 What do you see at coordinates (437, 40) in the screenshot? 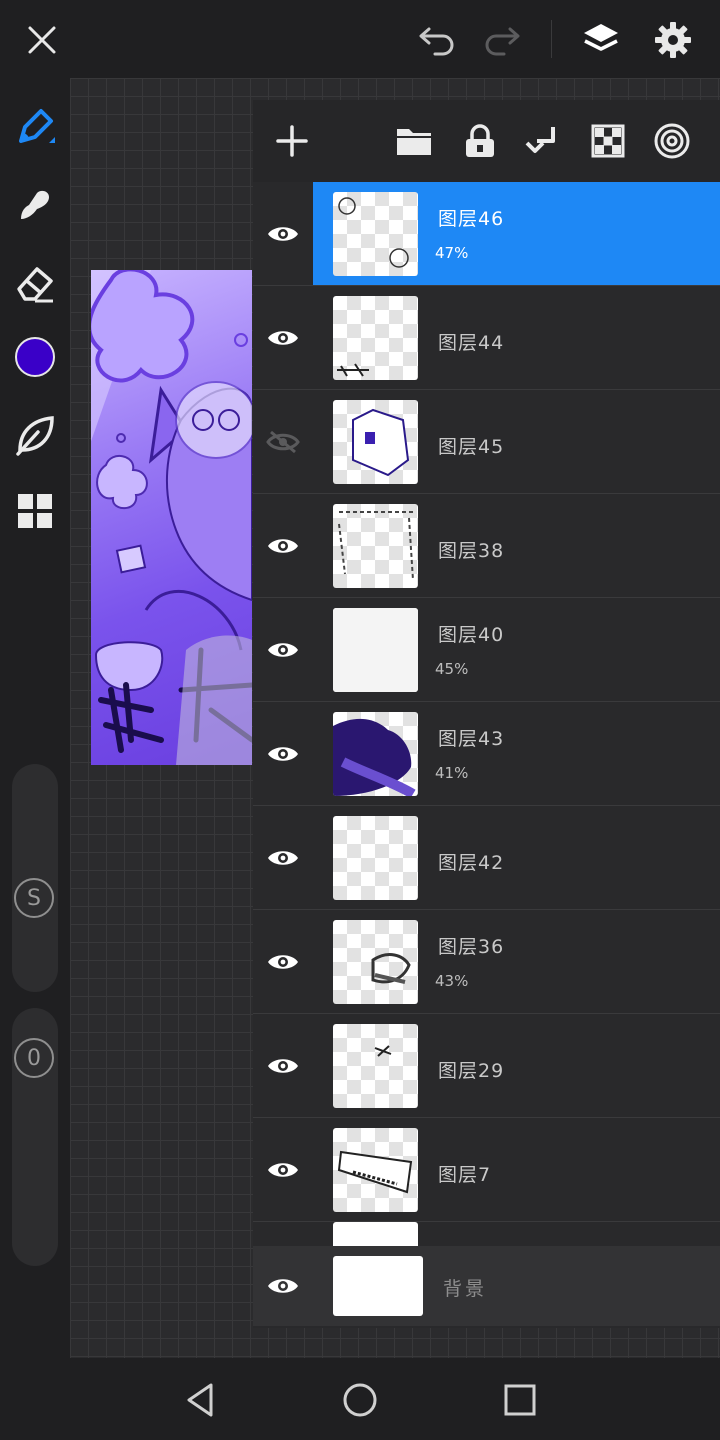
I see `undo-icon` at bounding box center [437, 40].